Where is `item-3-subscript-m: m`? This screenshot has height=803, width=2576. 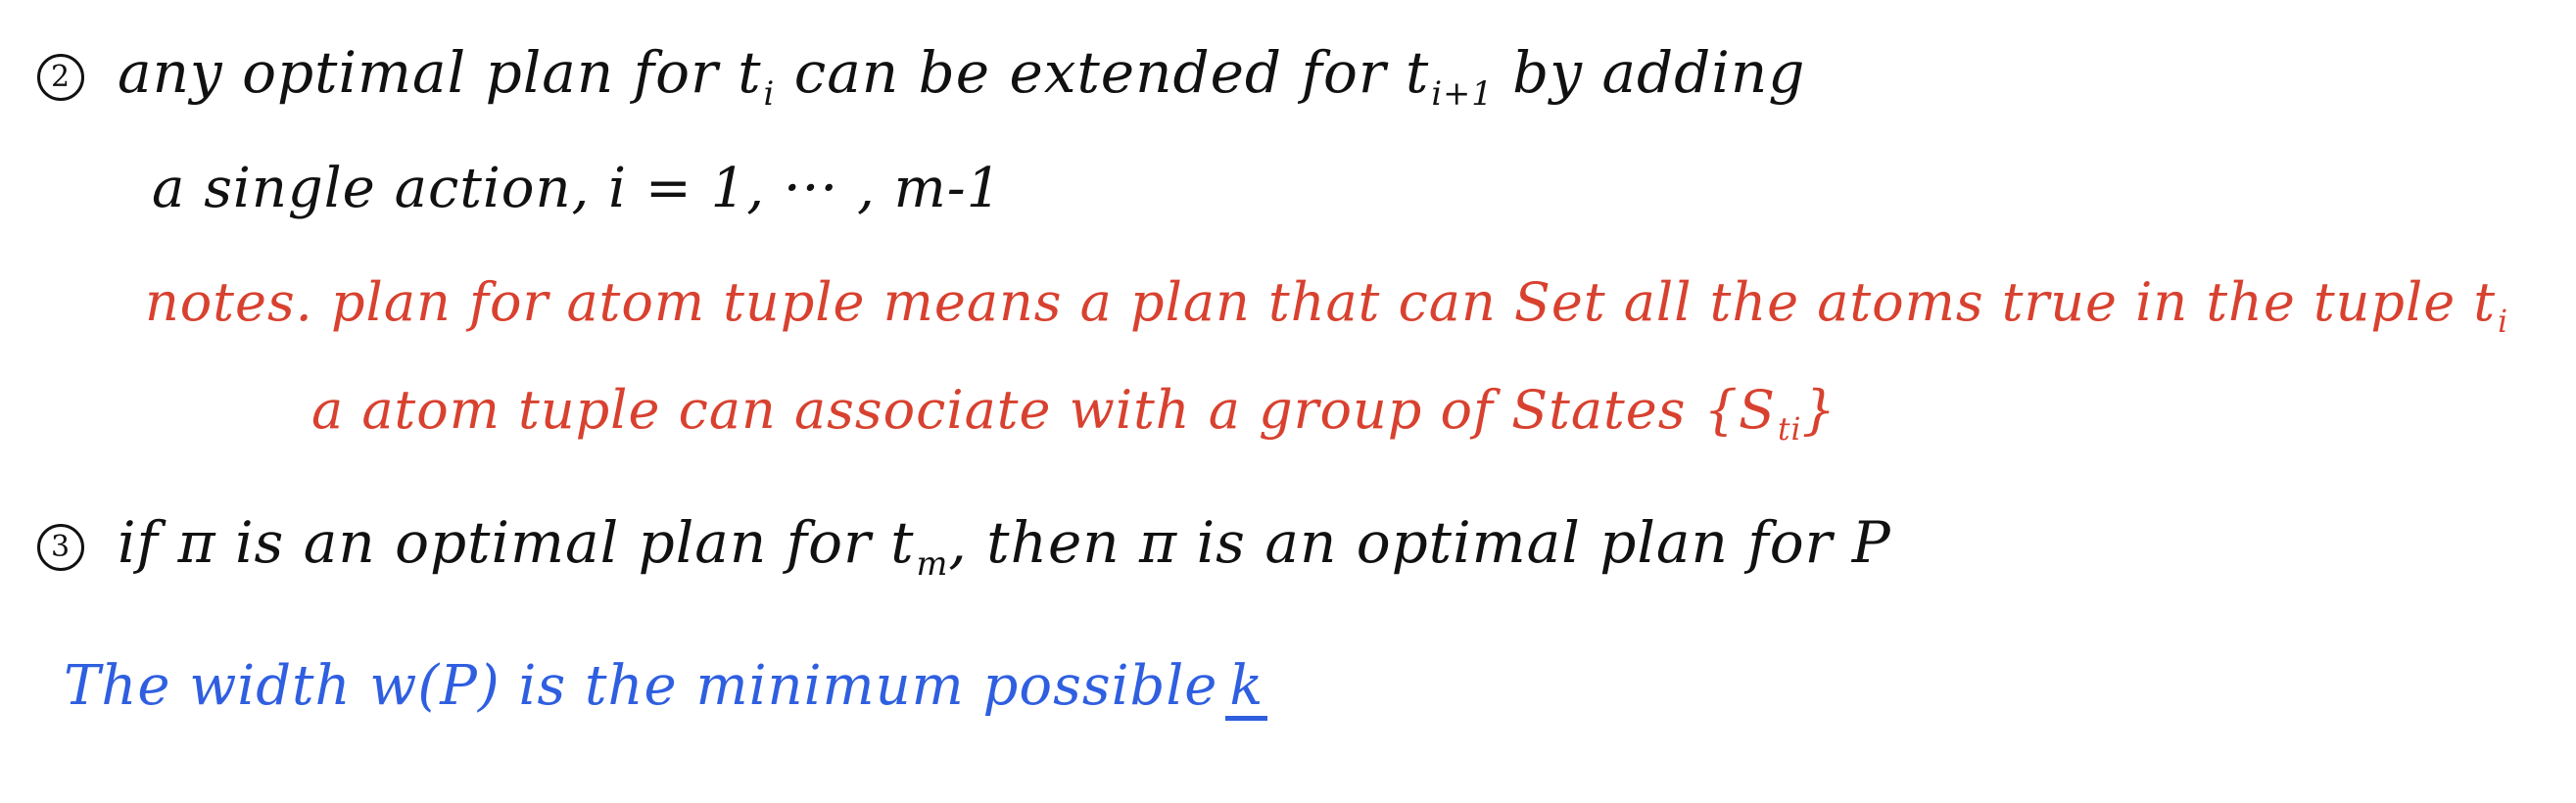
item-3-subscript-m: m is located at coordinates (933, 563).